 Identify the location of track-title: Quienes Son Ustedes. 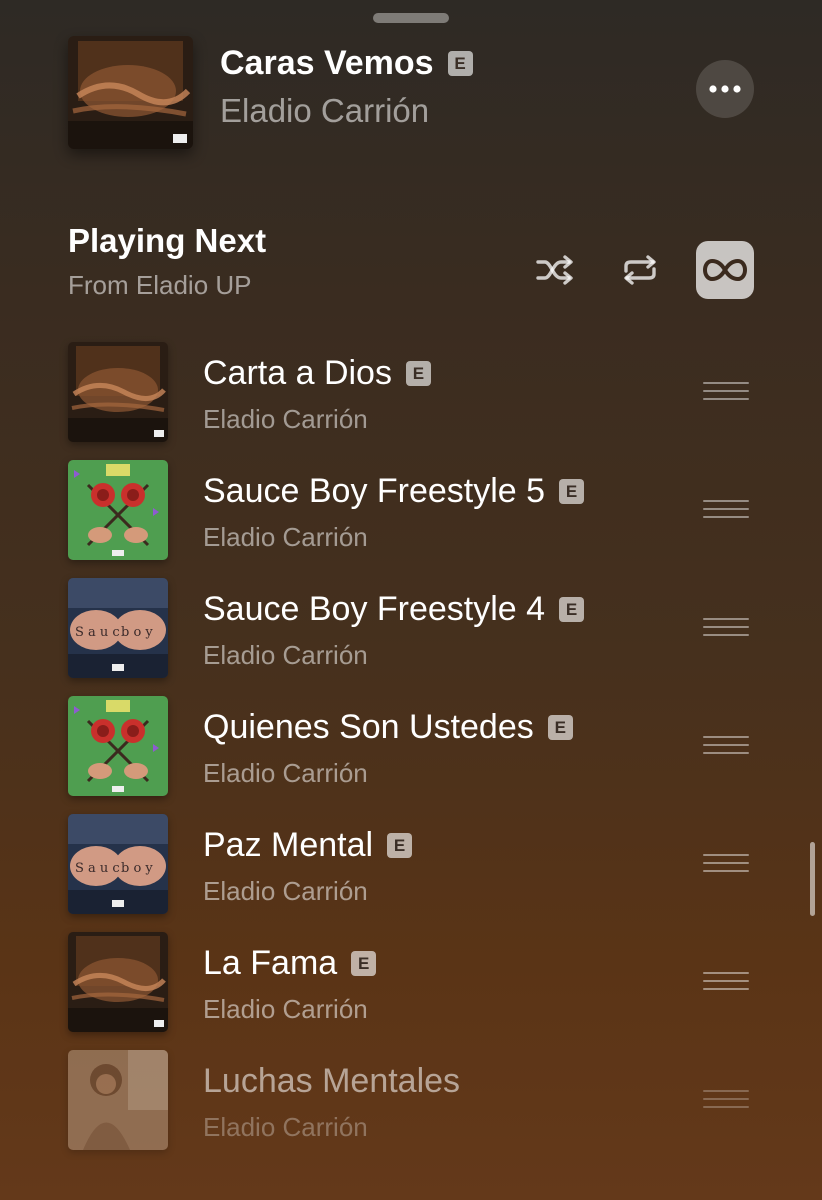
(368, 727).